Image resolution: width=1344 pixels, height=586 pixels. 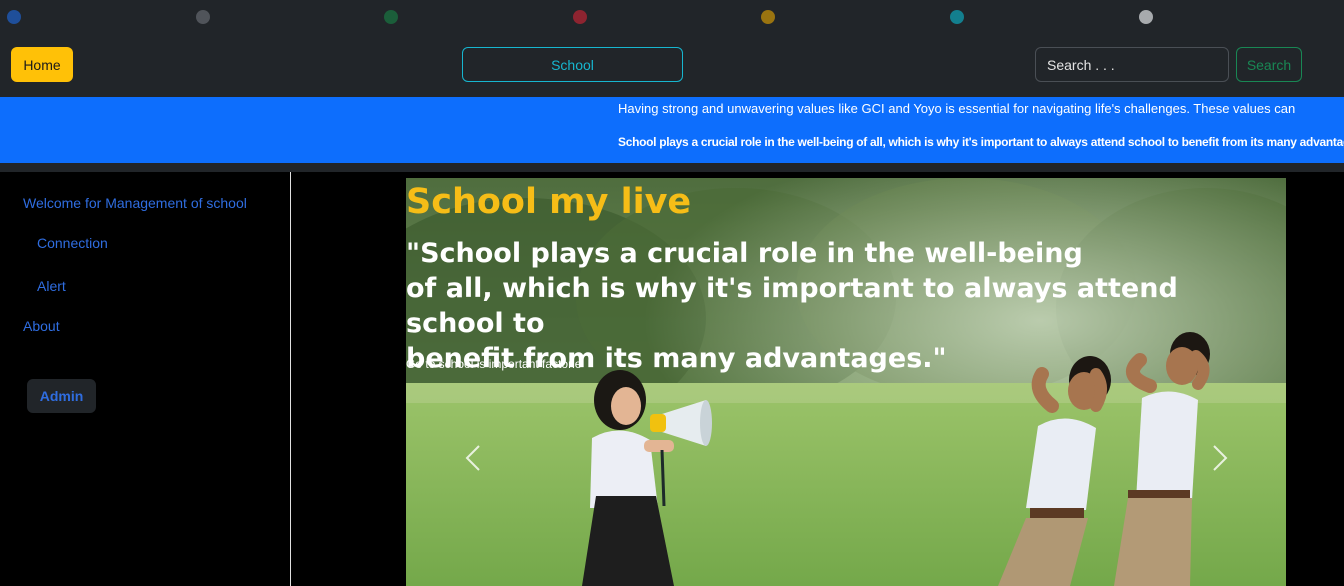 What do you see at coordinates (672, 167) in the screenshot?
I see `divider` at bounding box center [672, 167].